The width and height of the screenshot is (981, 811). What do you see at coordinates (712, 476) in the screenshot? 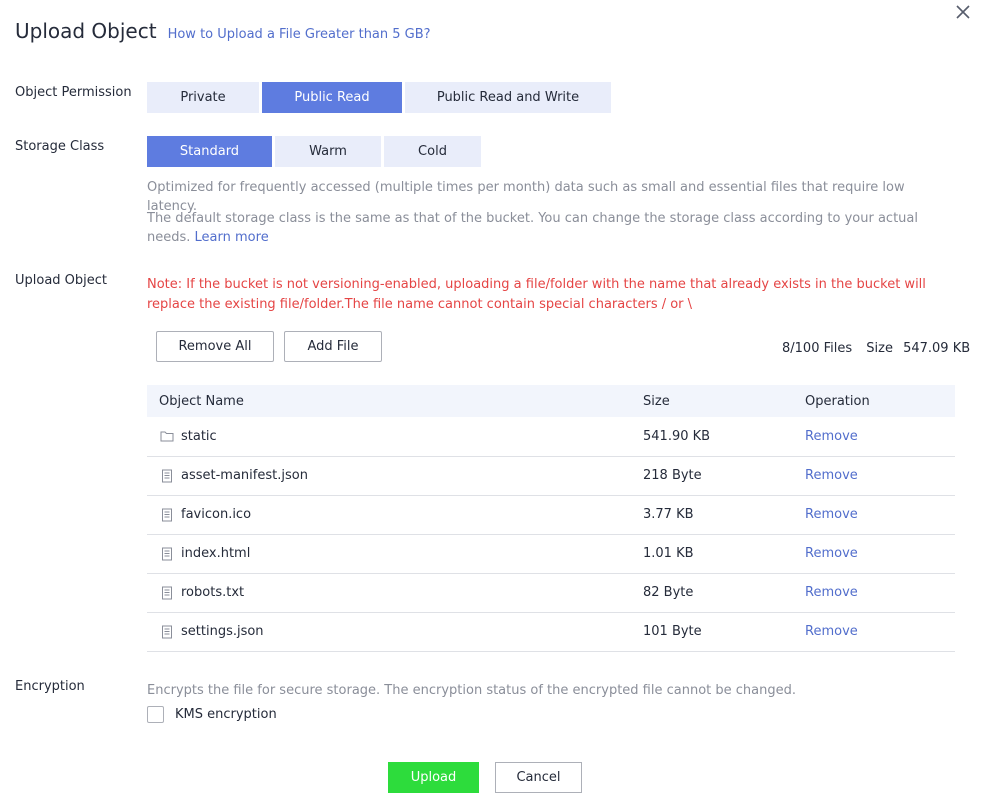
I see `object-size: 218 Byte` at bounding box center [712, 476].